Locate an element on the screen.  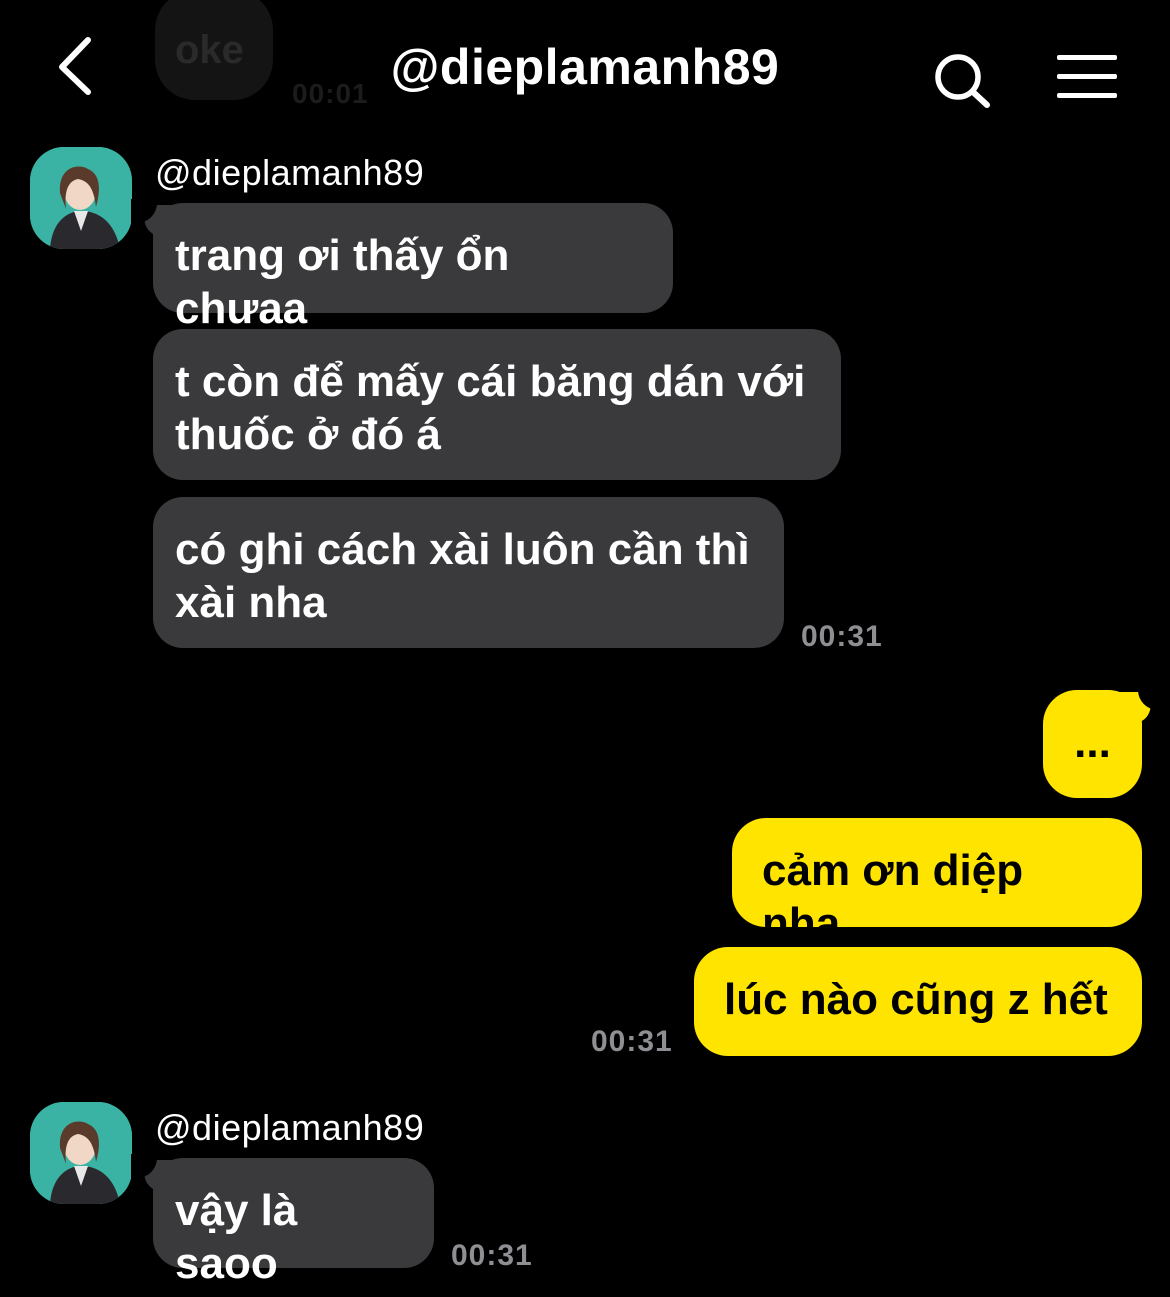
search-icon is located at coordinates (962, 81).